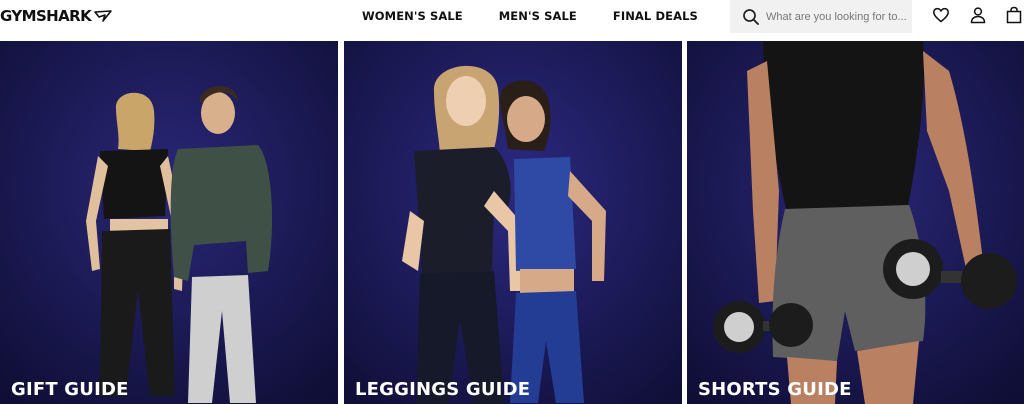 The width and height of the screenshot is (1024, 404). Describe the element at coordinates (978, 15) in the screenshot. I see `user-icon` at that location.